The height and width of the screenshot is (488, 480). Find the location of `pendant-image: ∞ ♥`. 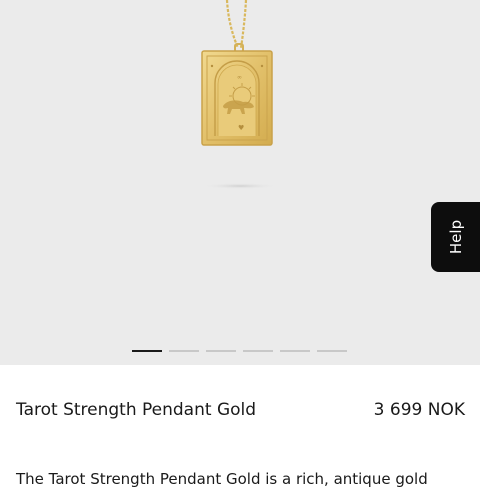

pendant-image: ∞ ♥ is located at coordinates (239, 94).